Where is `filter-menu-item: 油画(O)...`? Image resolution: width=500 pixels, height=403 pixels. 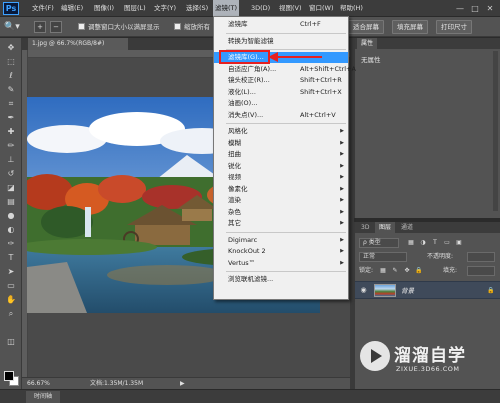
filter-menu-item: 油画(O)... is located at coordinates (281, 103).